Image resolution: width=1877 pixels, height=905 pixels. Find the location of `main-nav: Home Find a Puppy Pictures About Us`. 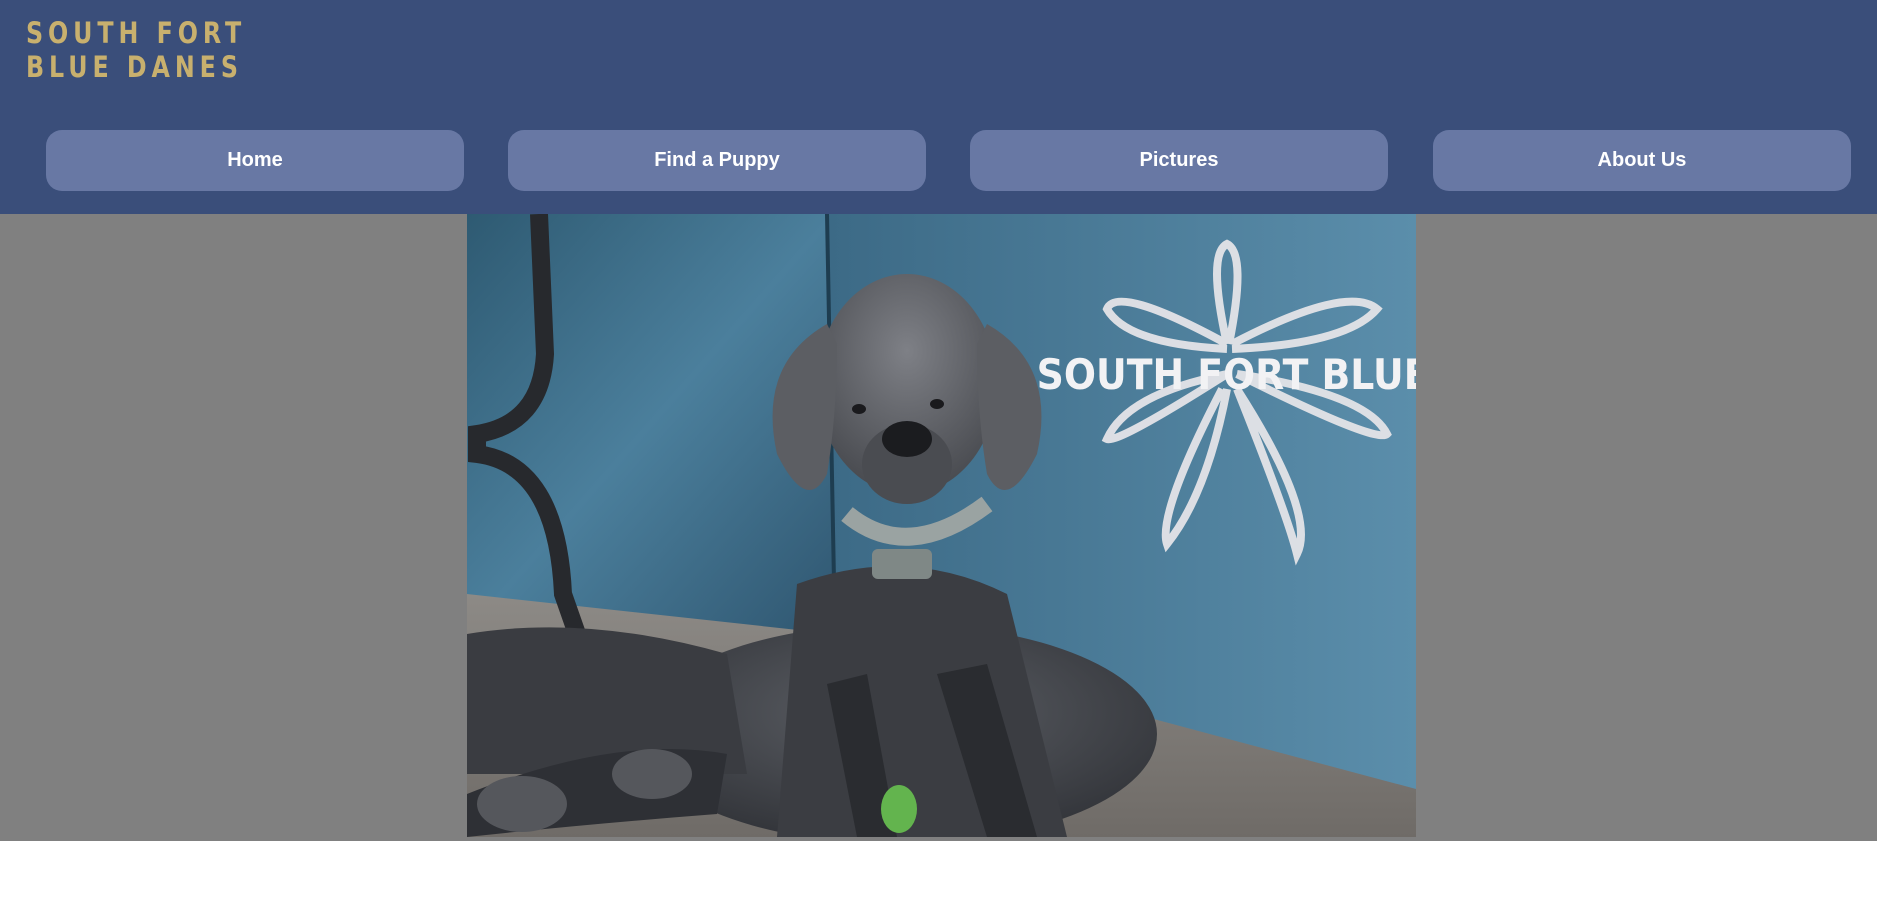

main-nav: Home Find a Puppy Pictures About Us is located at coordinates (938, 160).